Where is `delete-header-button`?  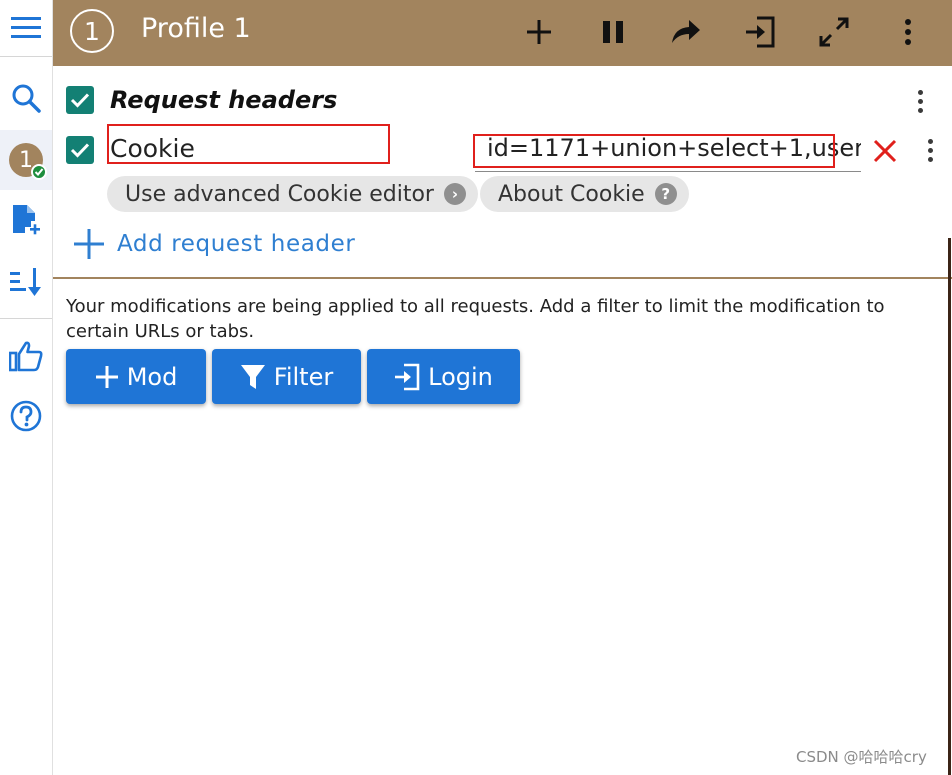 delete-header-button is located at coordinates (885, 151).